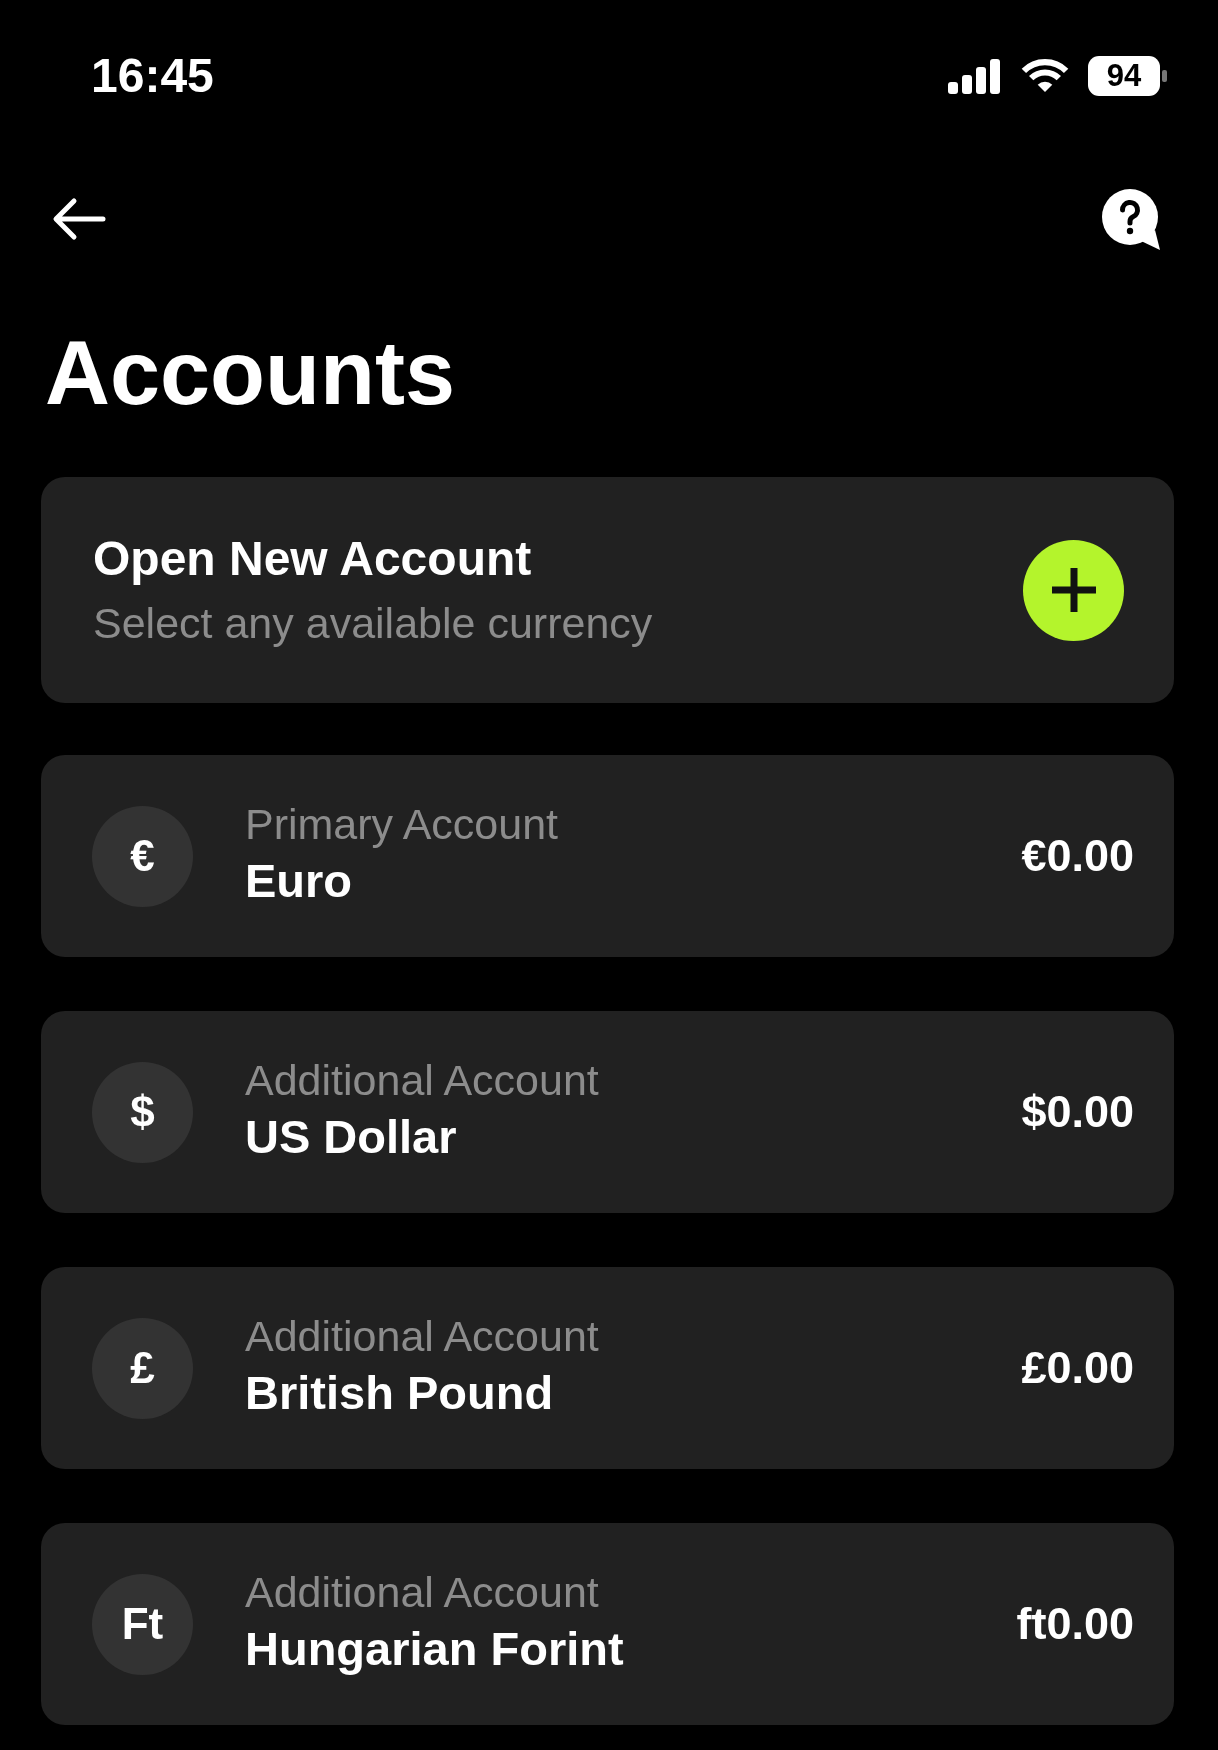  What do you see at coordinates (402, 824) in the screenshot?
I see `account-type-label: Primary Account` at bounding box center [402, 824].